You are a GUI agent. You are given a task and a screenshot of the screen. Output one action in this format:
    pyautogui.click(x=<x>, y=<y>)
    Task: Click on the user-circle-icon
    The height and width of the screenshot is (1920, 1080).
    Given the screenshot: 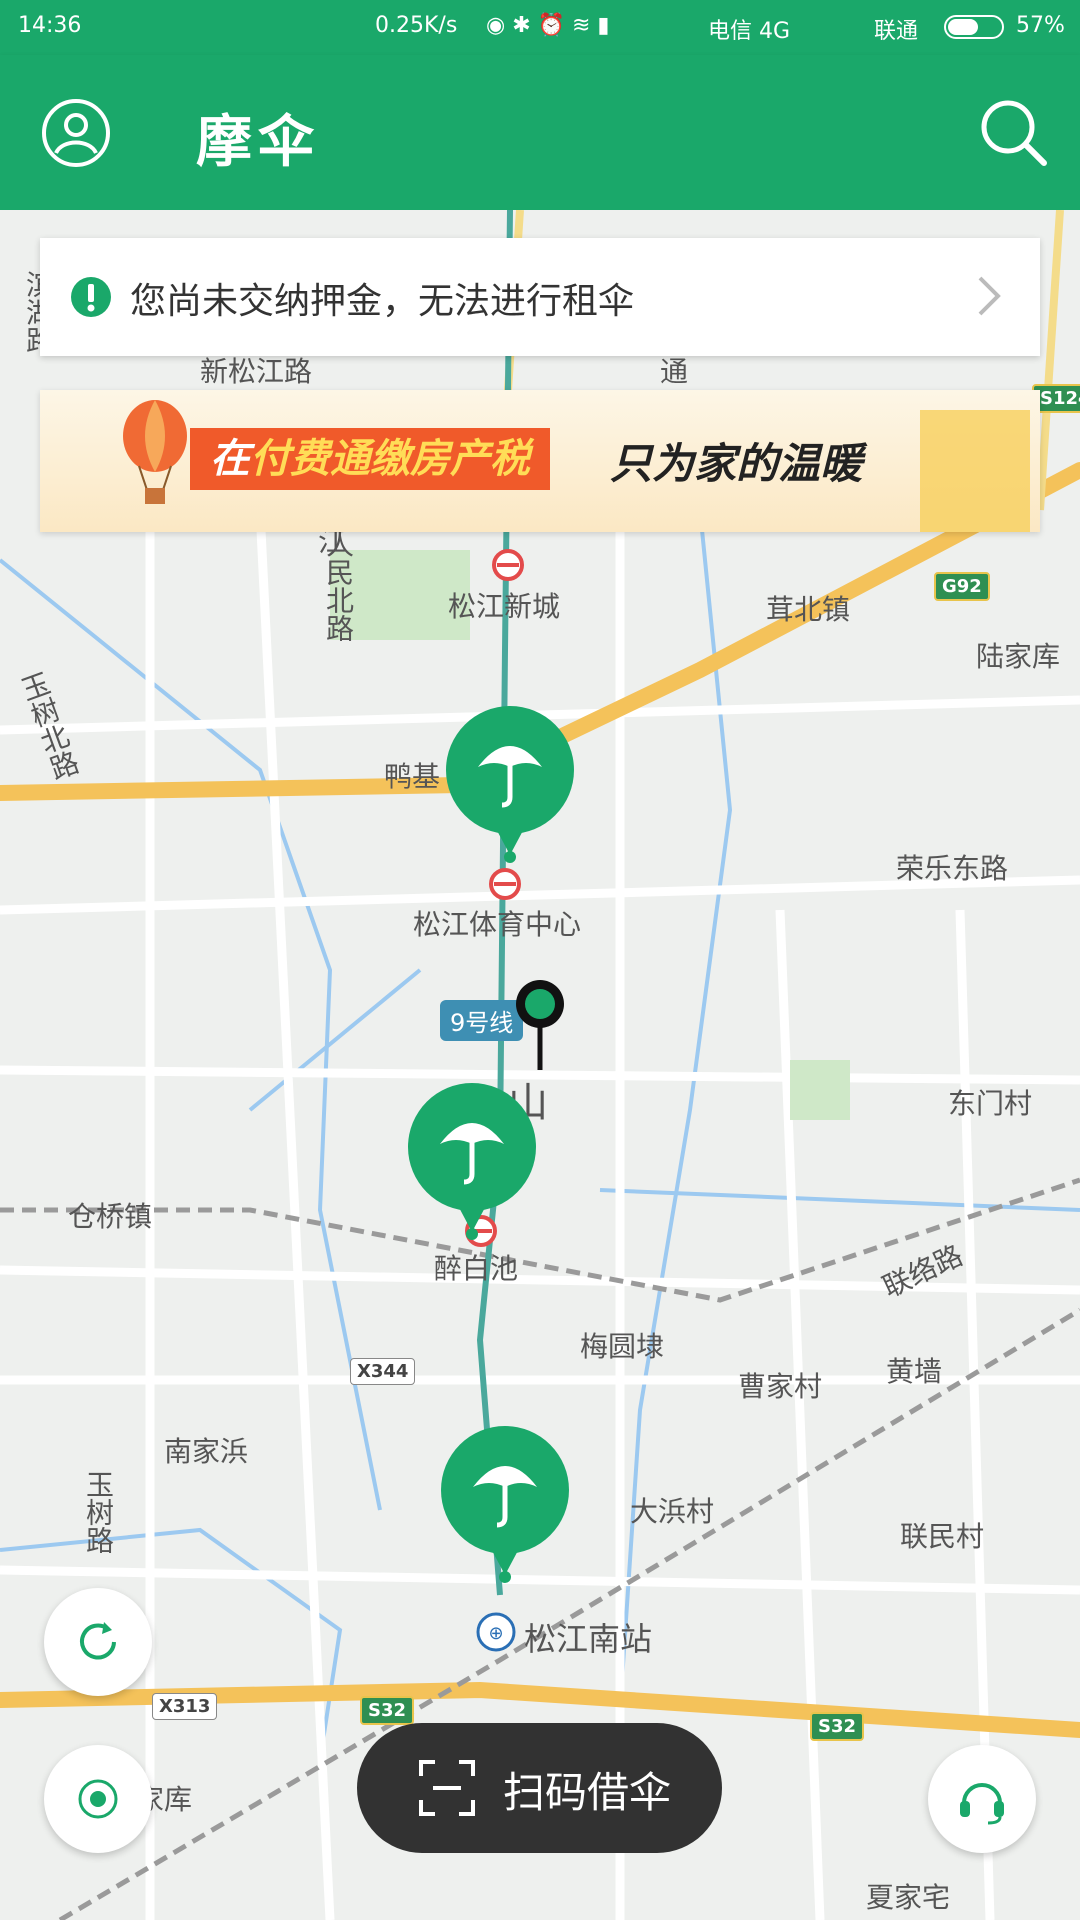 What is the action you would take?
    pyautogui.click(x=76, y=135)
    